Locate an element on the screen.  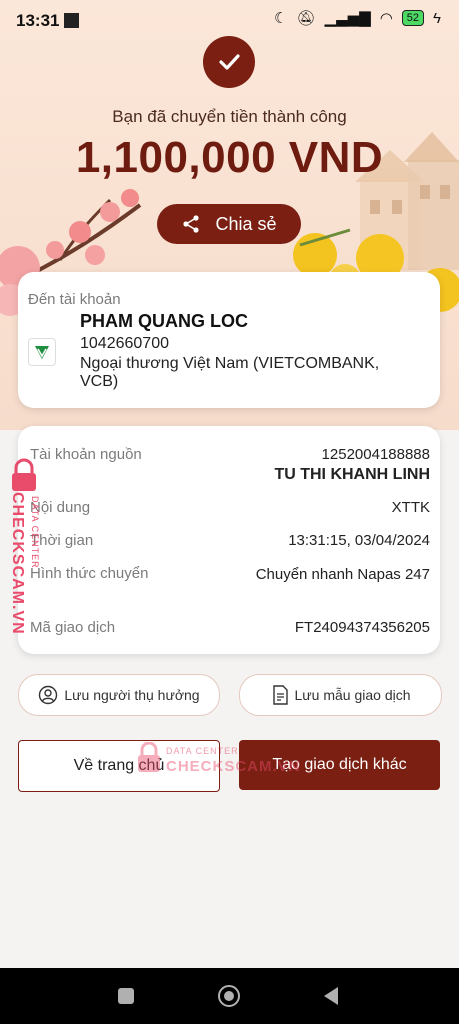
share-button: Chia sẻ is located at coordinates (229, 224).